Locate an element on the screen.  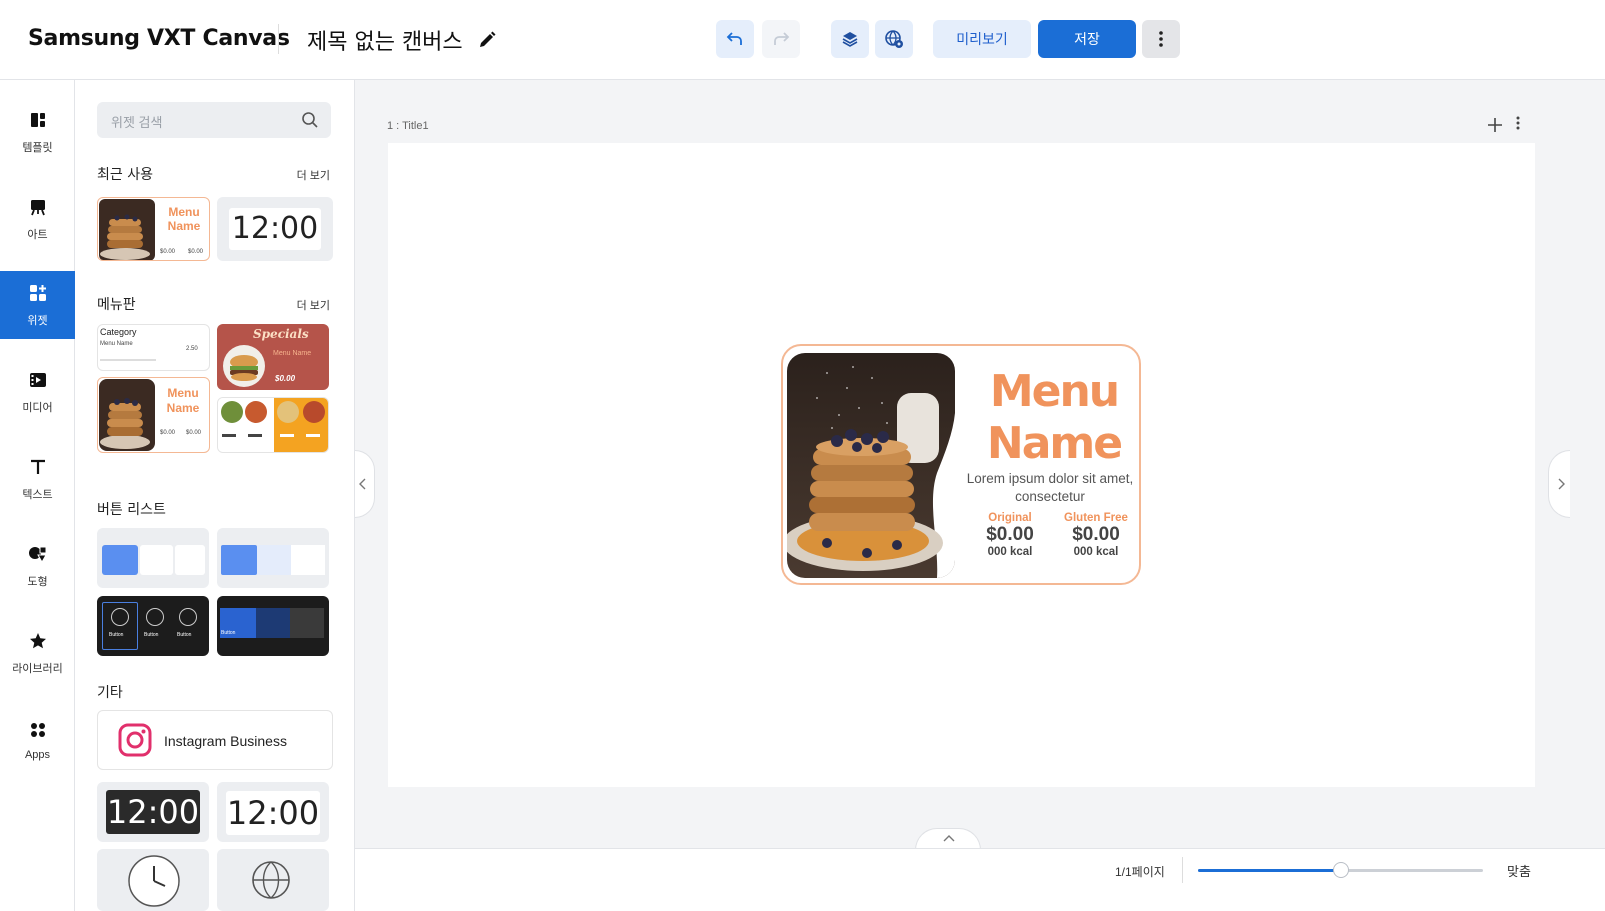
text-icon is located at coordinates (37, 466).